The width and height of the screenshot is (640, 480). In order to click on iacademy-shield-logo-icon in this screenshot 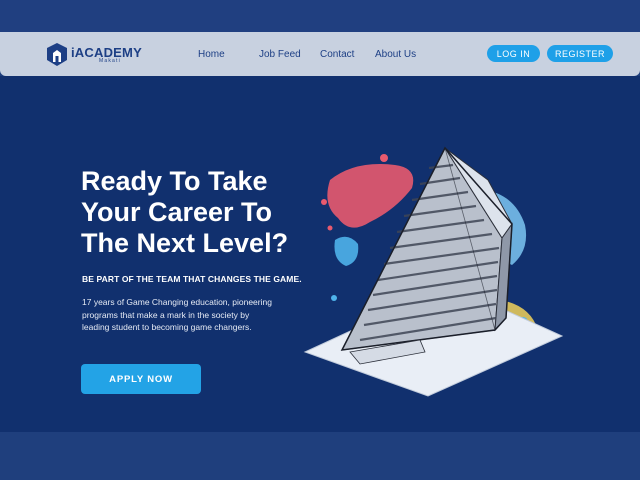, I will do `click(57, 54)`.